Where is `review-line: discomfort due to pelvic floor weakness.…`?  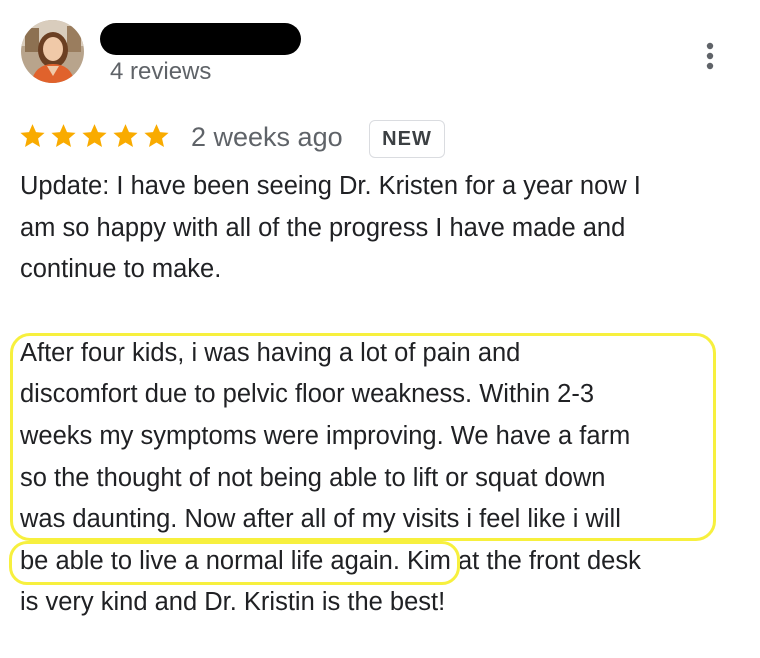 review-line: discomfort due to pelvic floor weakness.… is located at coordinates (307, 394).